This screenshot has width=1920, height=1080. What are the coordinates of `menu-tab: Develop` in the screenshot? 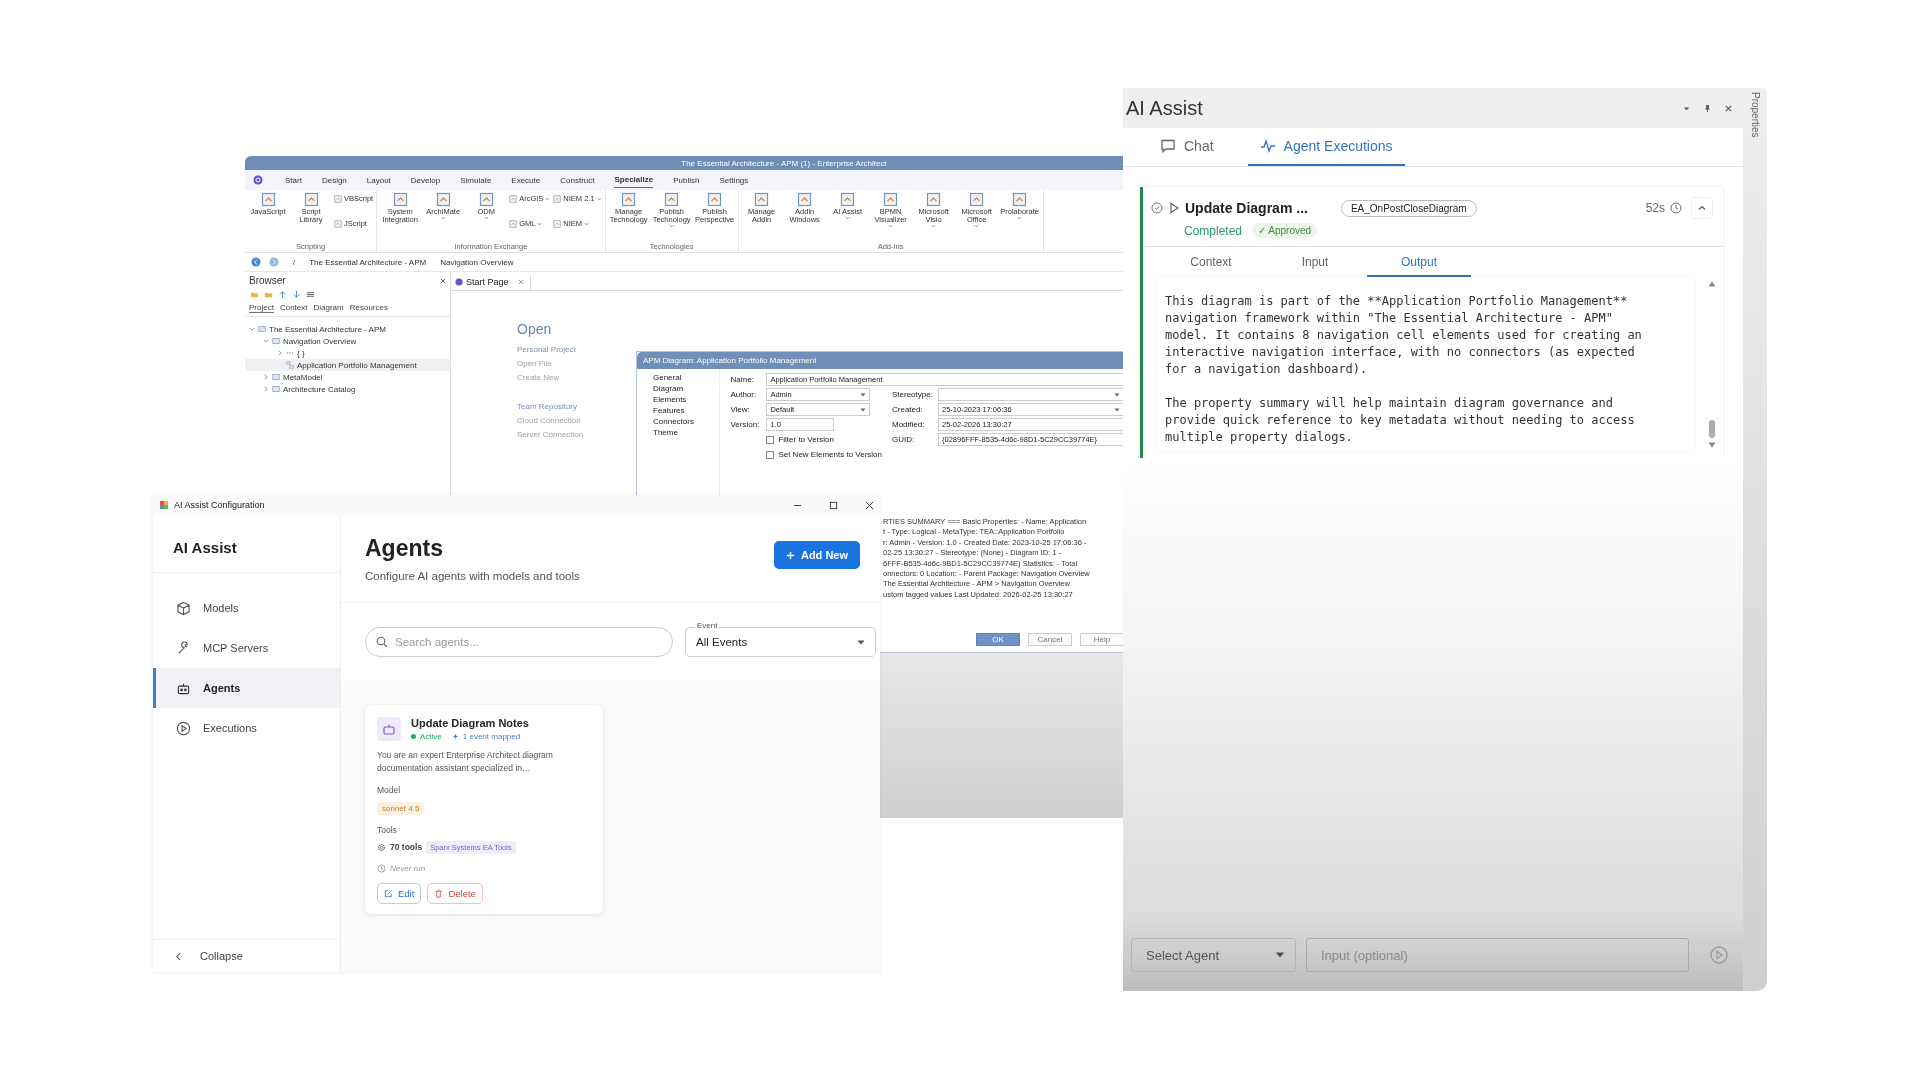 It's located at (425, 180).